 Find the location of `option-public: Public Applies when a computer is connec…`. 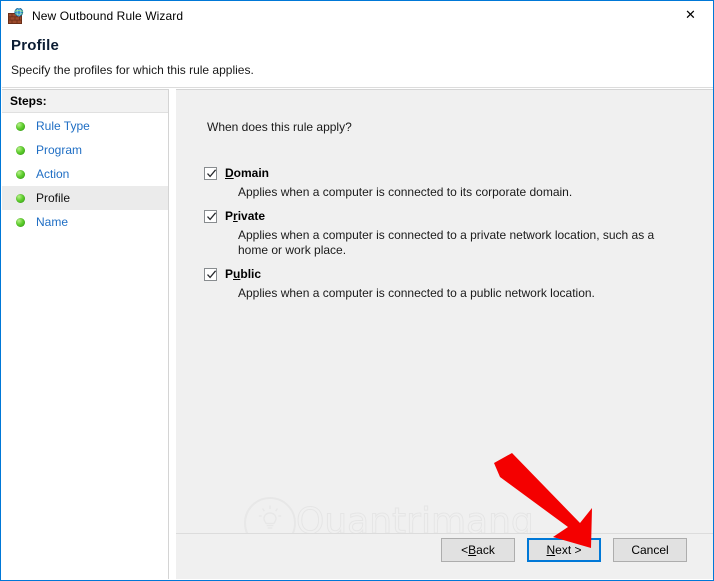

option-public: Public Applies when a computer is connec… is located at coordinates (439, 284).